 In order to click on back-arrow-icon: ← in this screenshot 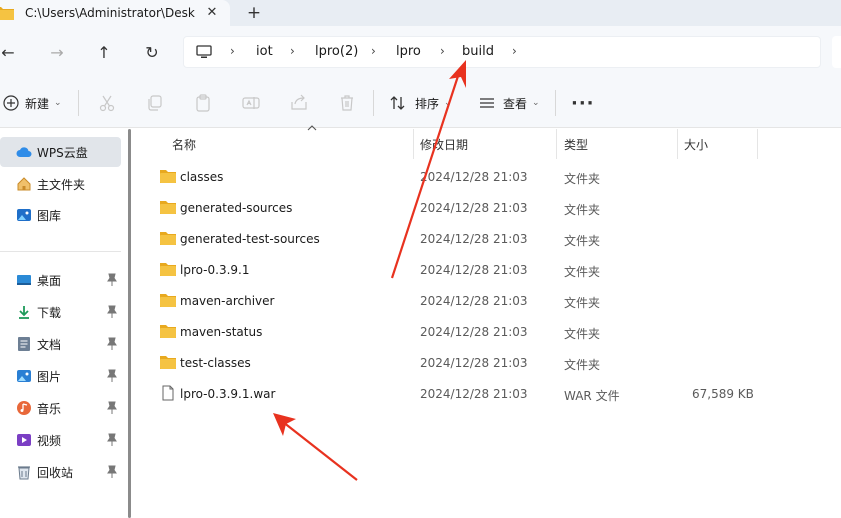, I will do `click(9, 53)`.